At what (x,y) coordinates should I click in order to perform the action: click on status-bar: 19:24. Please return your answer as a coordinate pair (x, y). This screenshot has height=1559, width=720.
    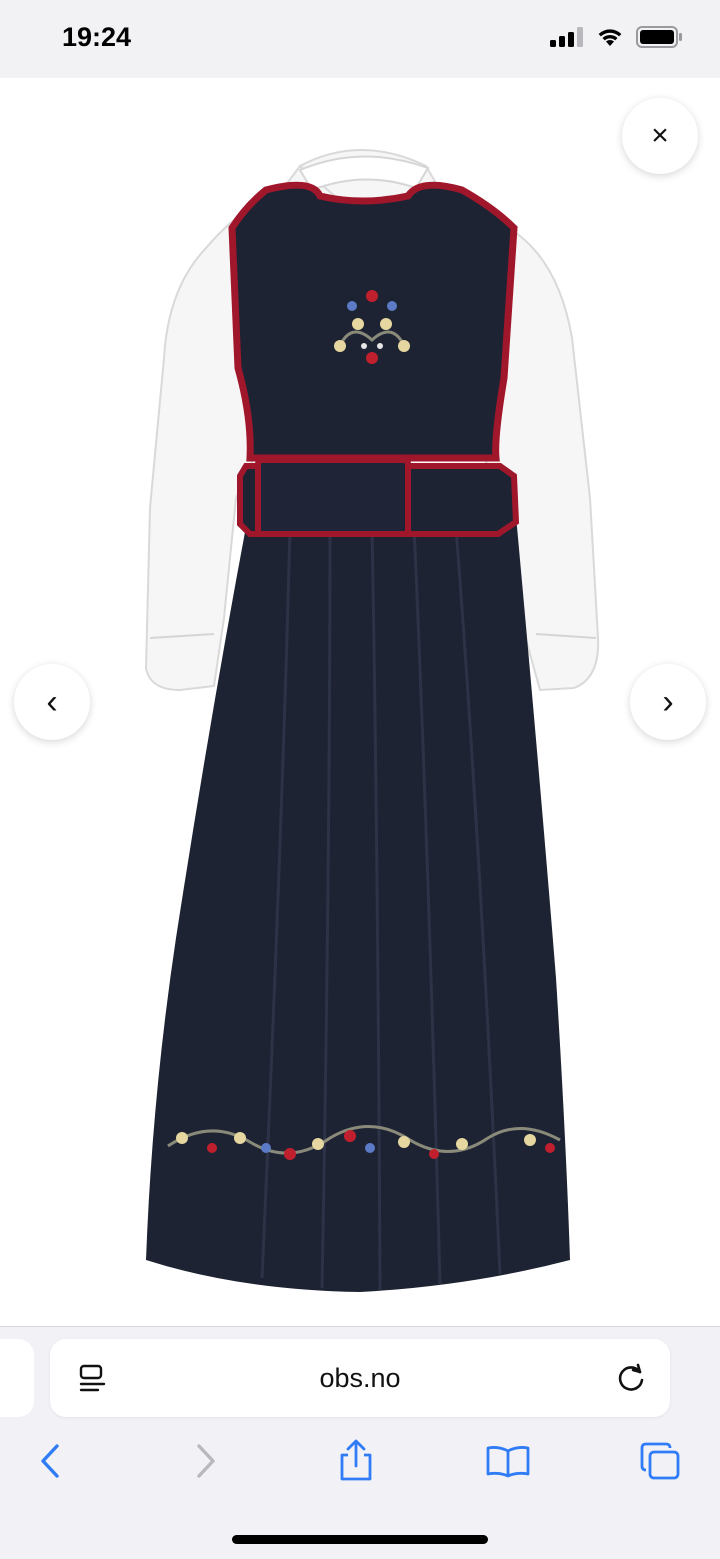
    Looking at the image, I should click on (360, 39).